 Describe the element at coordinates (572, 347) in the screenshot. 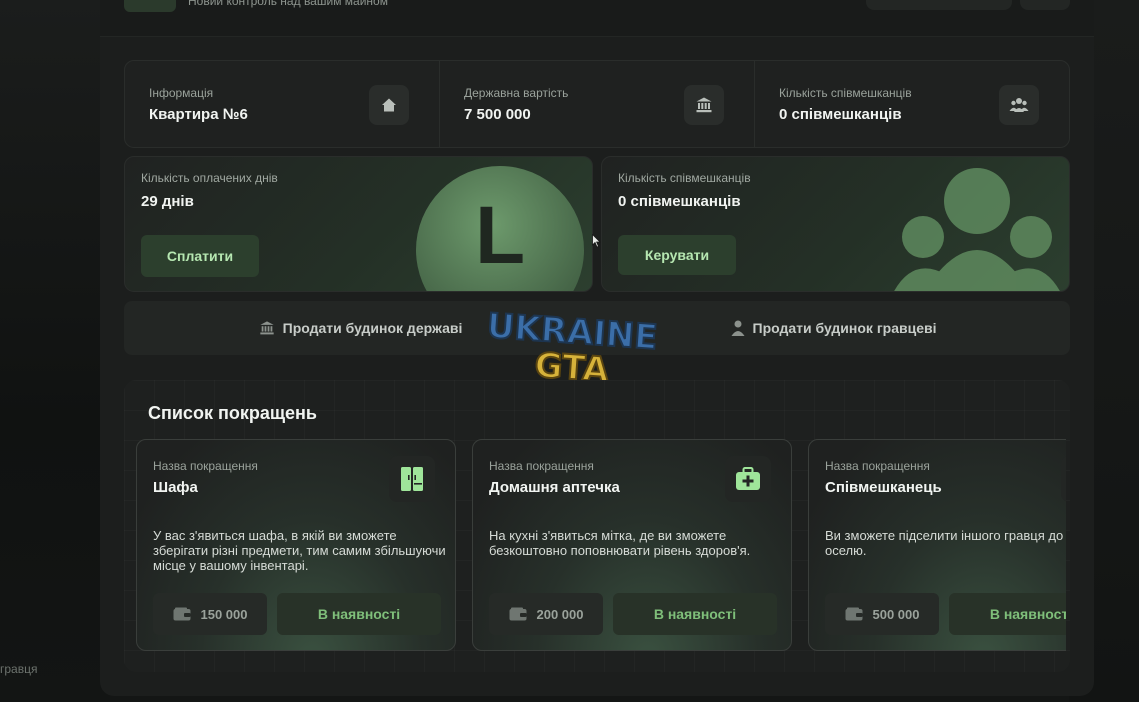

I see `ukraine-gta-logo: UKRAINE GTA` at that location.